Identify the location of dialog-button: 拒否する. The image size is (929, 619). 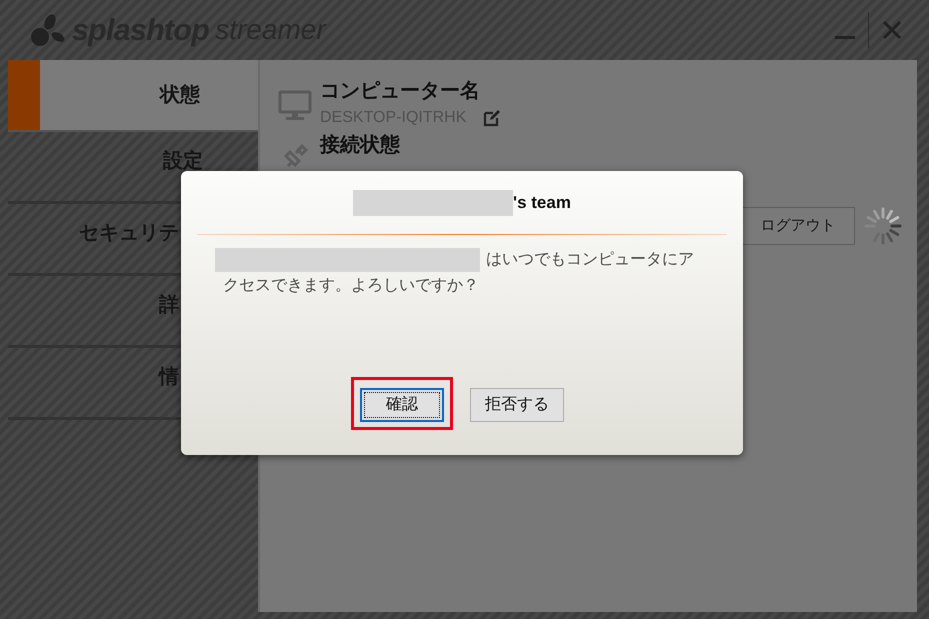
(517, 405).